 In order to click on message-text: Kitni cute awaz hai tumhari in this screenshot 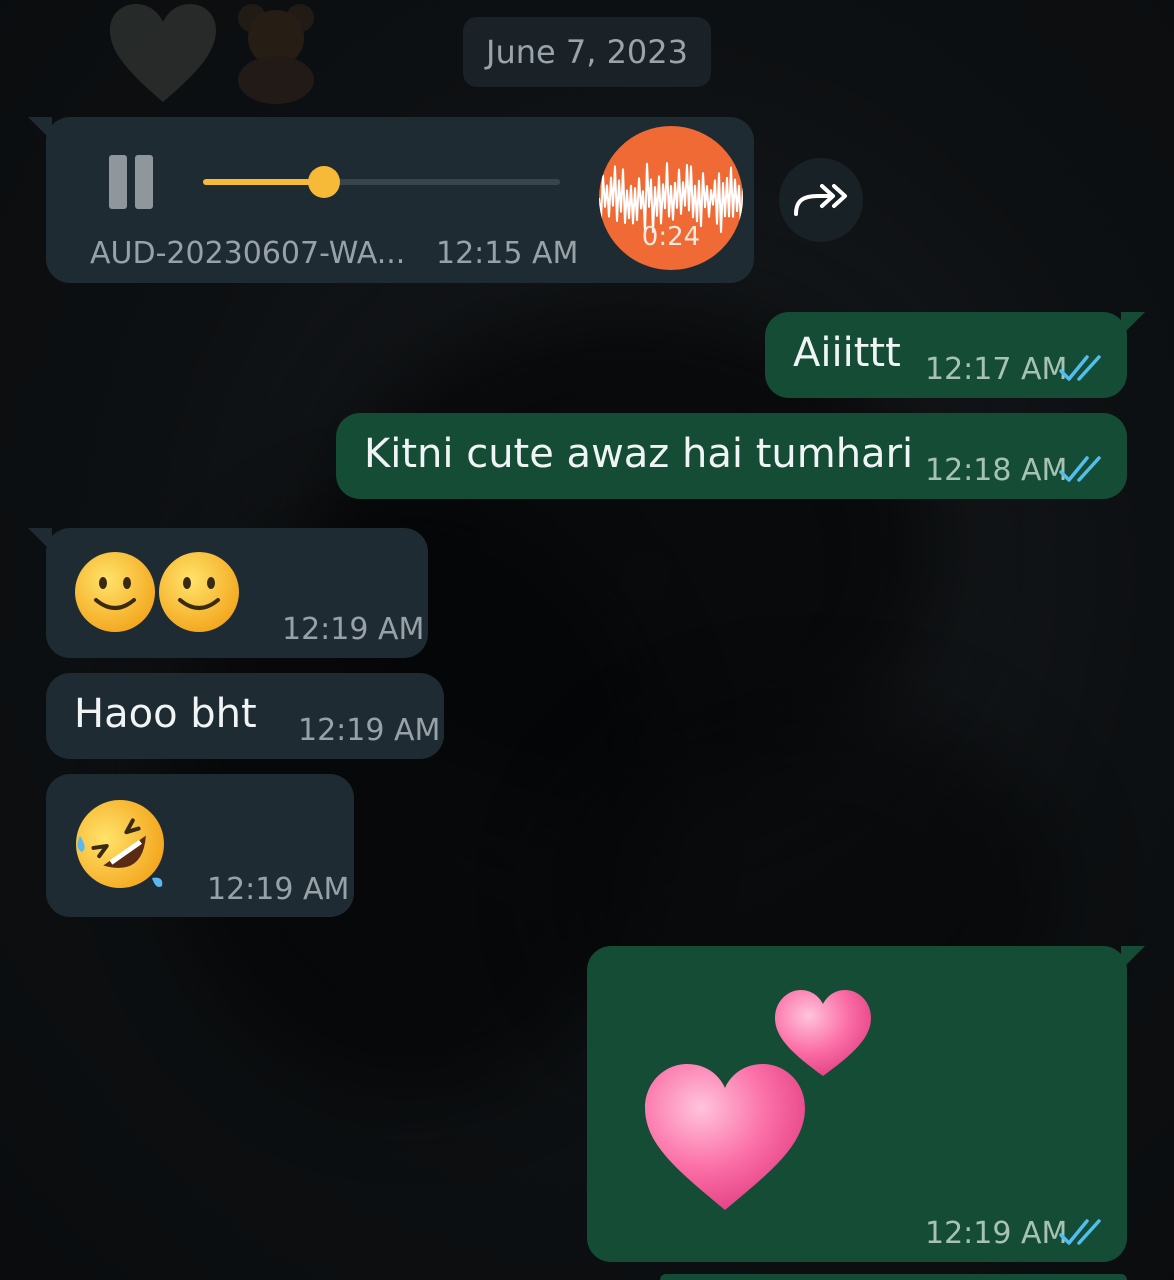, I will do `click(639, 454)`.